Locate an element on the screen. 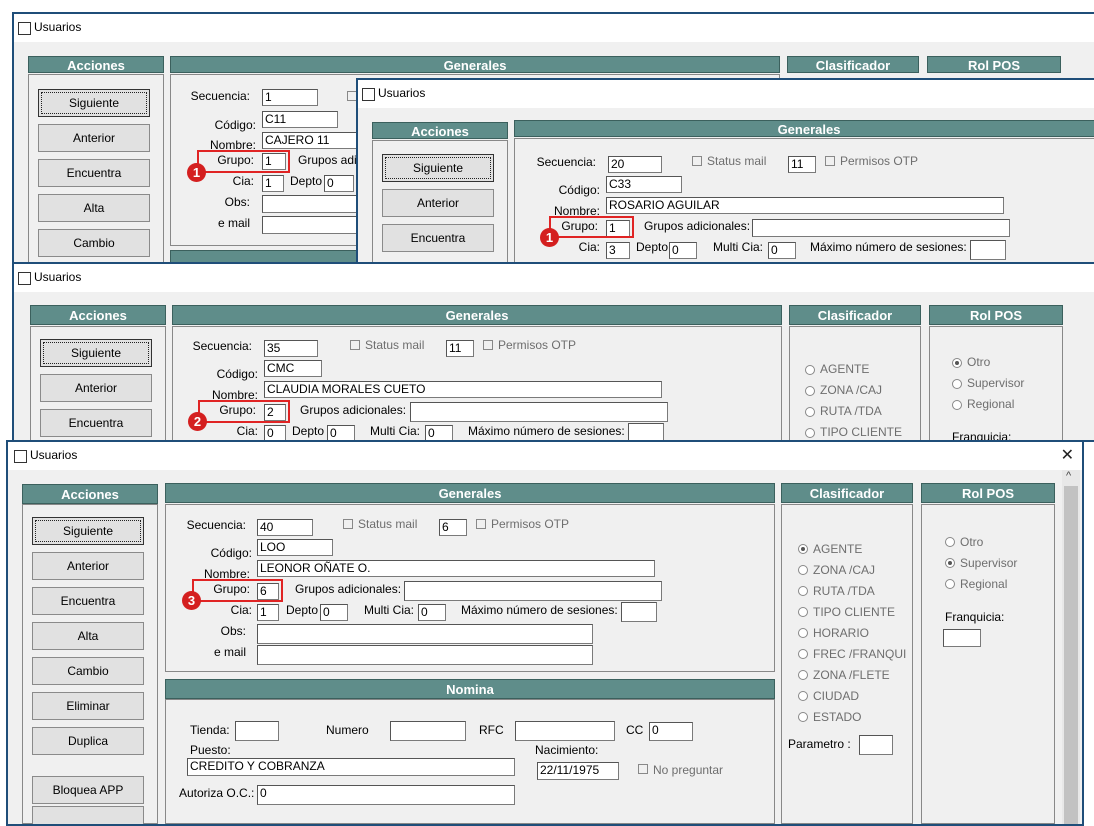 The height and width of the screenshot is (826, 1094). clasificador-estado-radio is located at coordinates (803, 717).